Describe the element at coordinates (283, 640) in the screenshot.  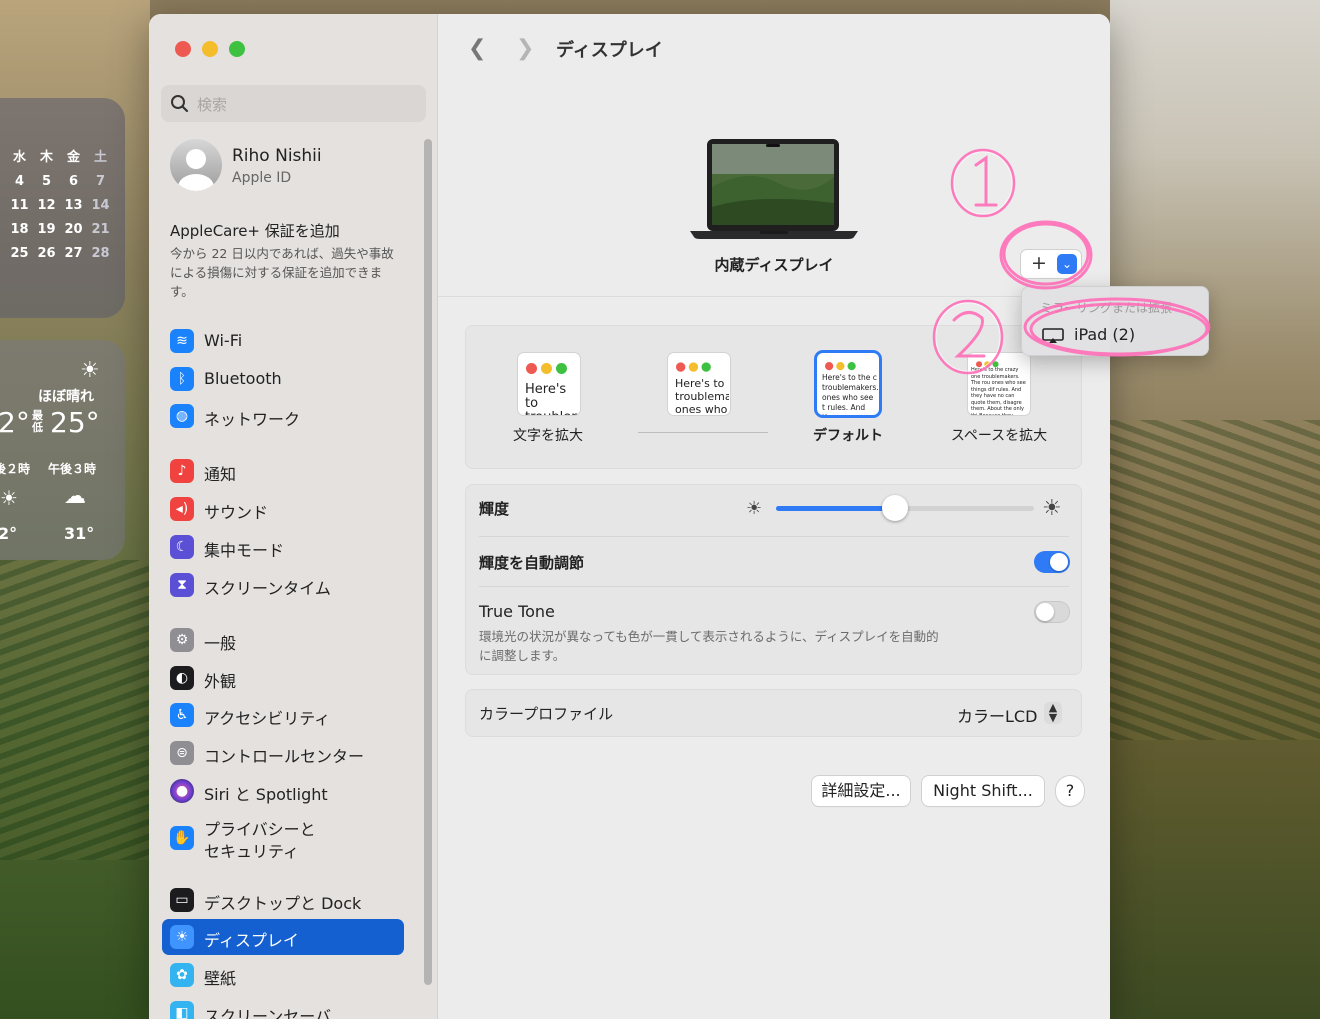
I see `sidebar-item-general: ⚙ 一般` at that location.